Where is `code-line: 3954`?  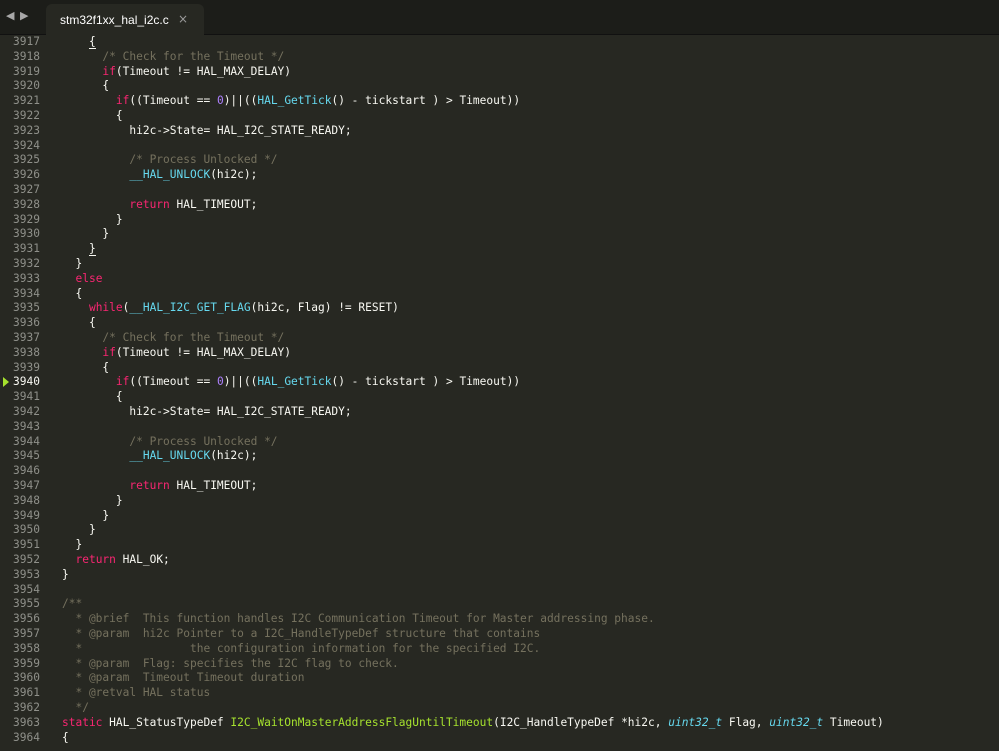
code-line: 3954 is located at coordinates (499, 590).